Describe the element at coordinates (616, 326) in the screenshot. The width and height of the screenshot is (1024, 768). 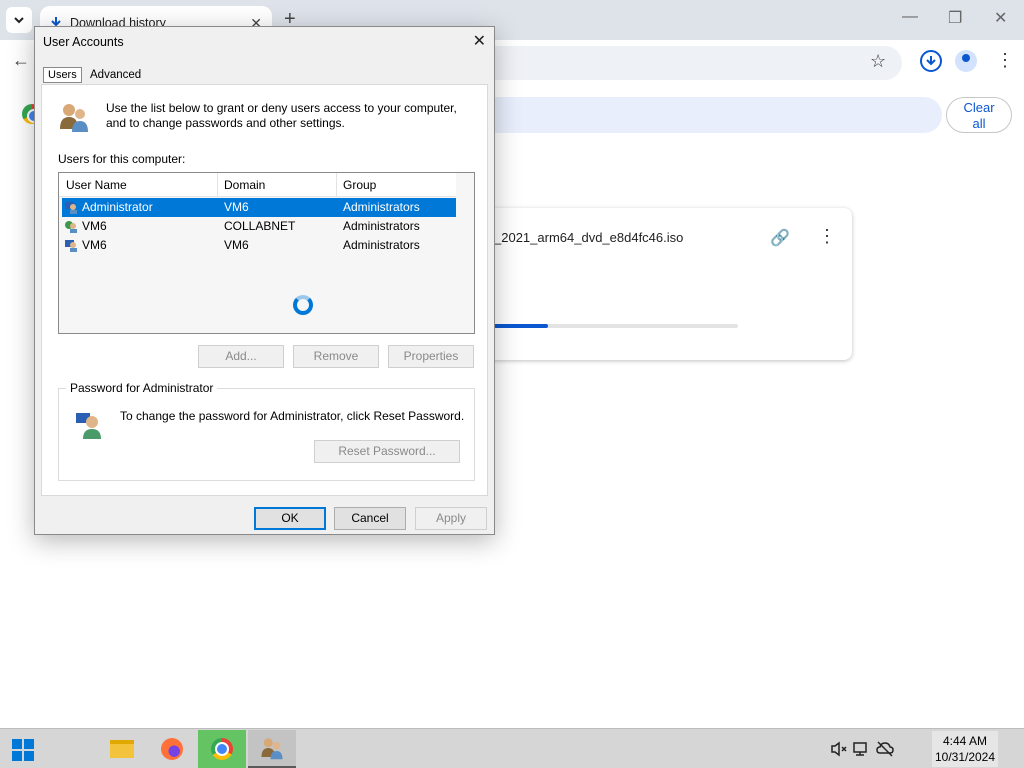
I see `download-progress-bar` at that location.